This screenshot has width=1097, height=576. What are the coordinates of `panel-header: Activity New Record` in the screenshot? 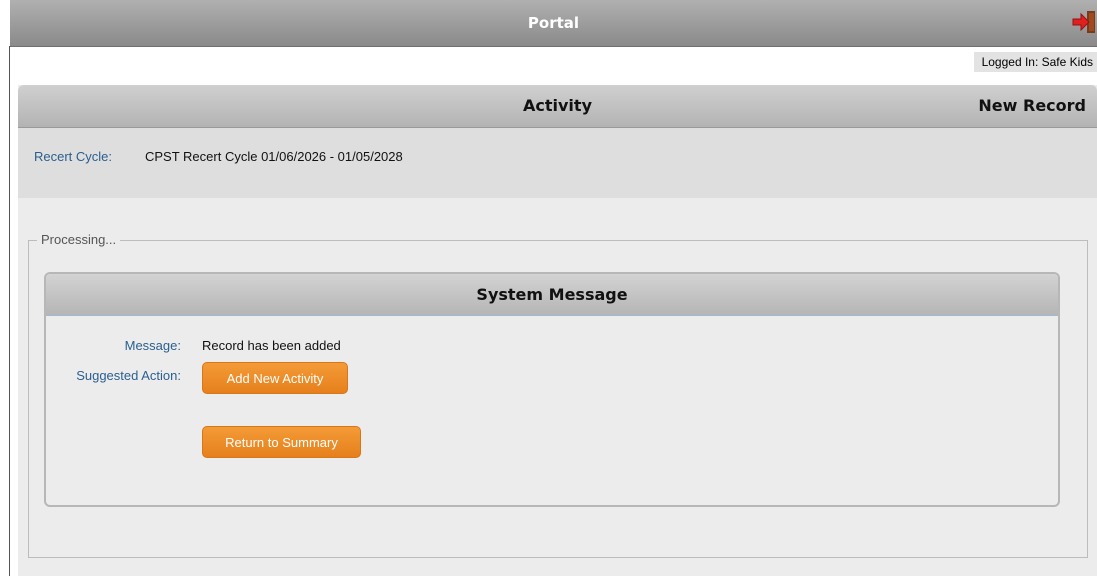 It's located at (557, 106).